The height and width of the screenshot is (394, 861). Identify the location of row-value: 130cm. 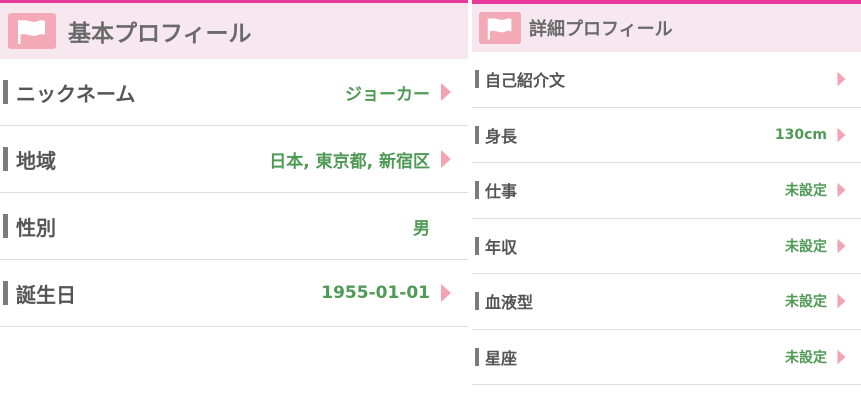
(800, 134).